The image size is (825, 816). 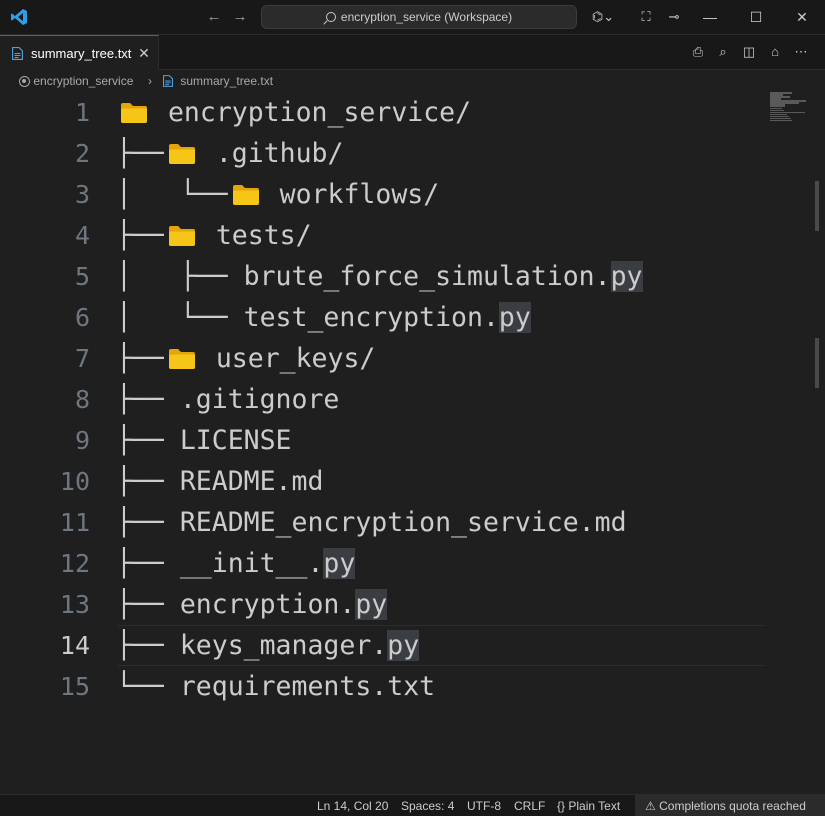 What do you see at coordinates (603, 17) in the screenshot?
I see `copilot-icon: ⌬⌄` at bounding box center [603, 17].